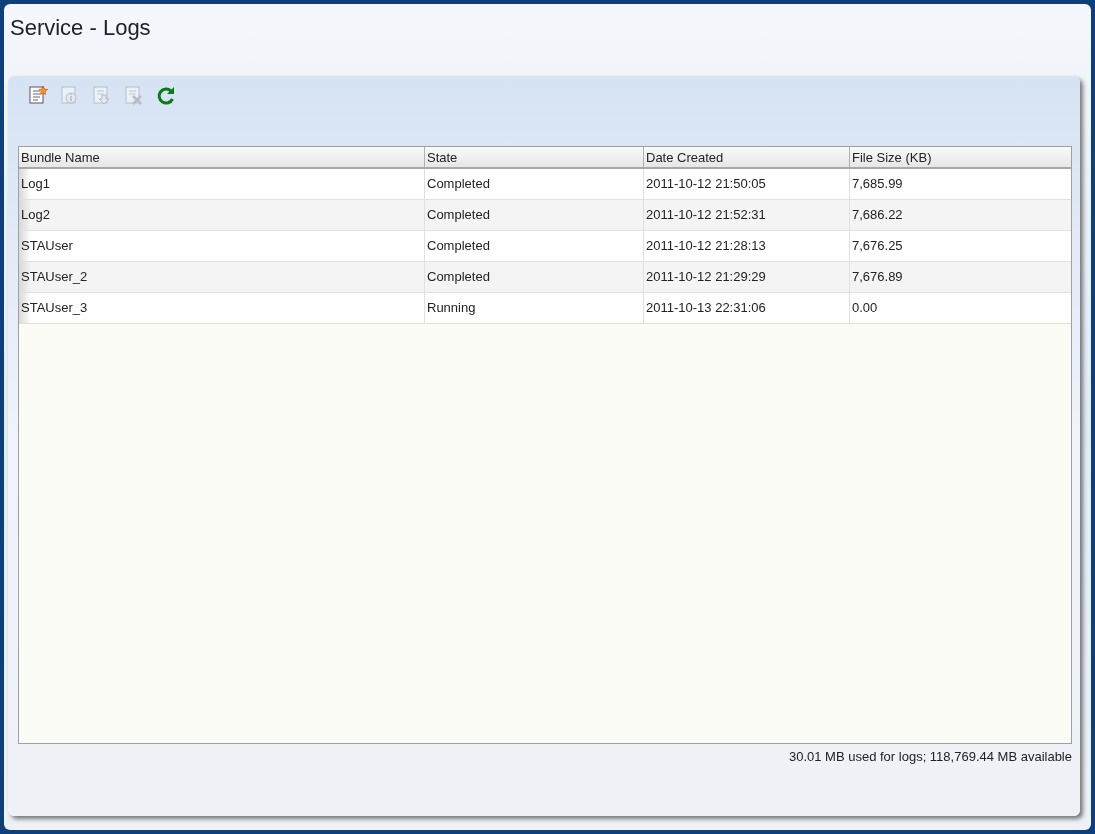 The height and width of the screenshot is (834, 1095). I want to click on table-cell: STAUser_2, so click(222, 277).